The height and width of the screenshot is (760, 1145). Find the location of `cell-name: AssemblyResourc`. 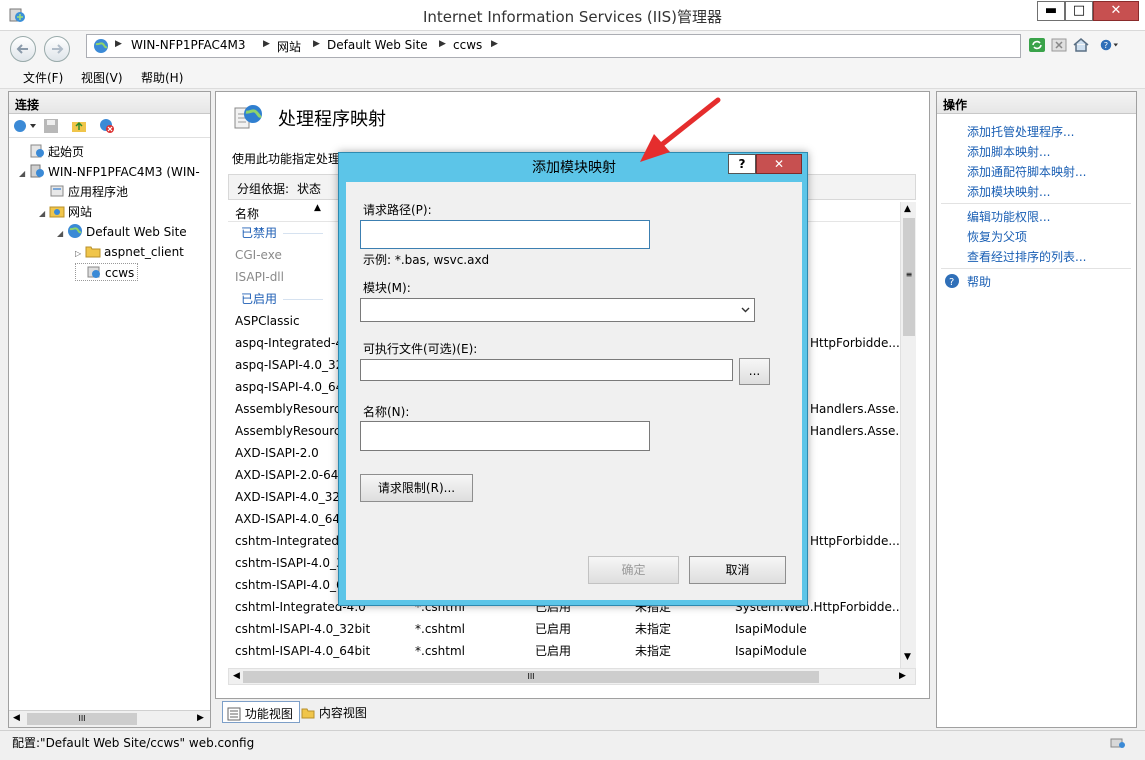

cell-name: AssemblyResourc is located at coordinates (288, 409).